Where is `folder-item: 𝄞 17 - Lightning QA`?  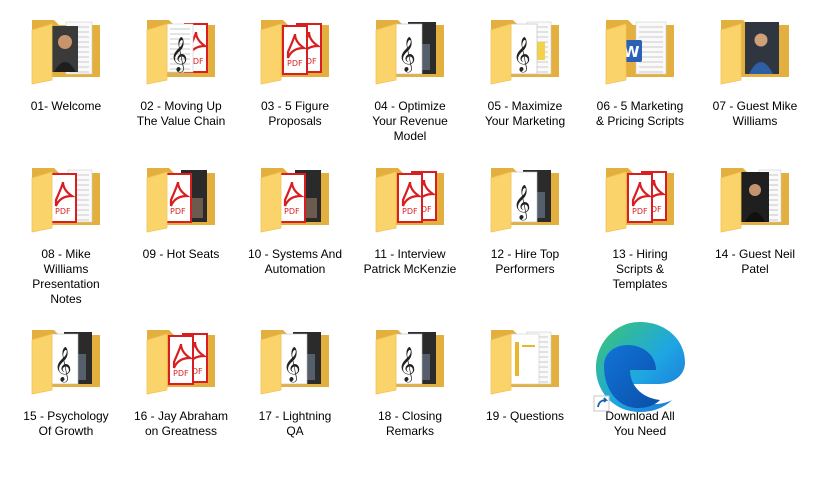 folder-item: 𝄞 17 - Lightning QA is located at coordinates (295, 381).